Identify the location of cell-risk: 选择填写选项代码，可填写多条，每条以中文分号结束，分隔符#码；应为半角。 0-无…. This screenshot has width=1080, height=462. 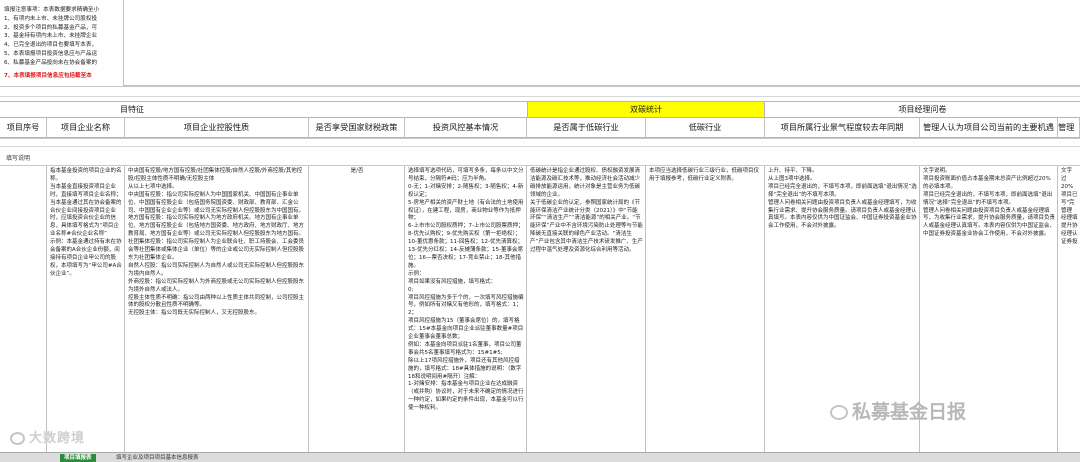
(466, 309).